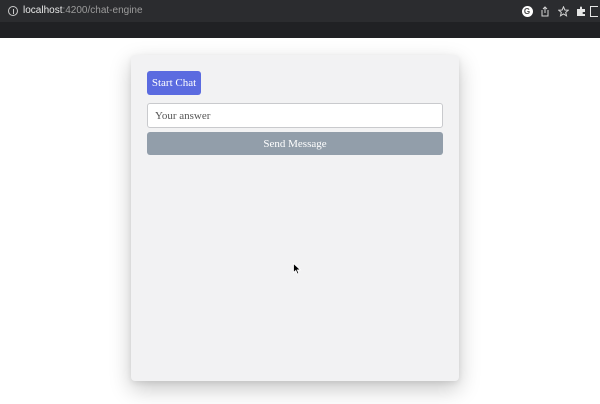 Image resolution: width=600 pixels, height=404 pixels. Describe the element at coordinates (595, 11) in the screenshot. I see `side-panel-icon` at that location.